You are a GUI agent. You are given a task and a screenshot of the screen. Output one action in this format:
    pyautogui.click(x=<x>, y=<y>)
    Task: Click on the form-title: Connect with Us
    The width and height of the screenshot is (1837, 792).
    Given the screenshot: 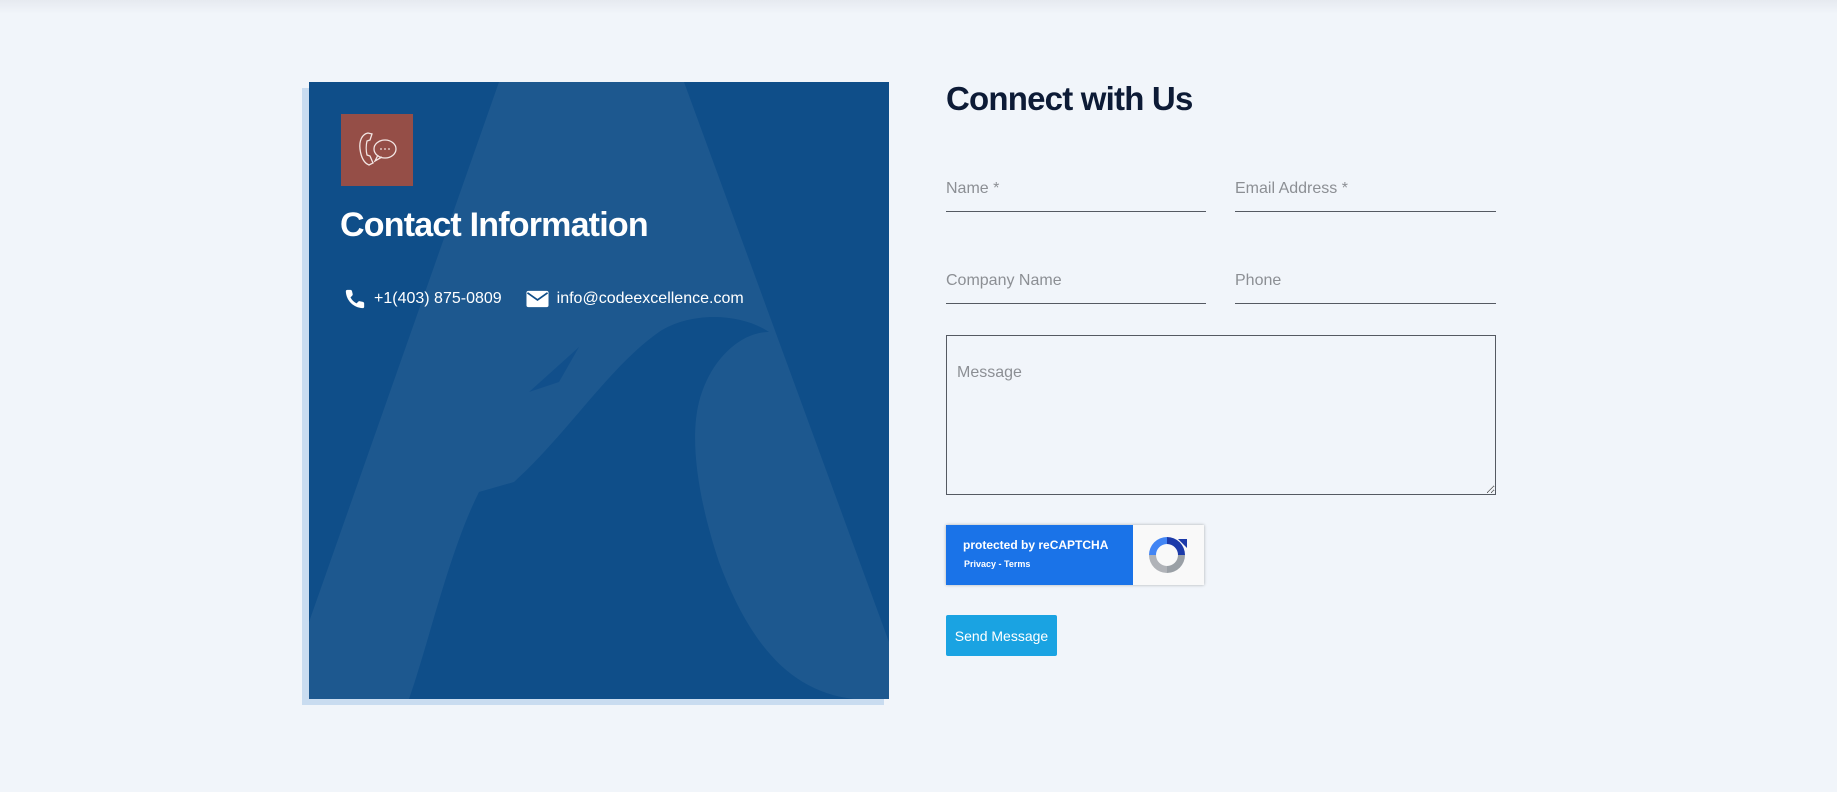 What is the action you would take?
    pyautogui.click(x=1069, y=98)
    